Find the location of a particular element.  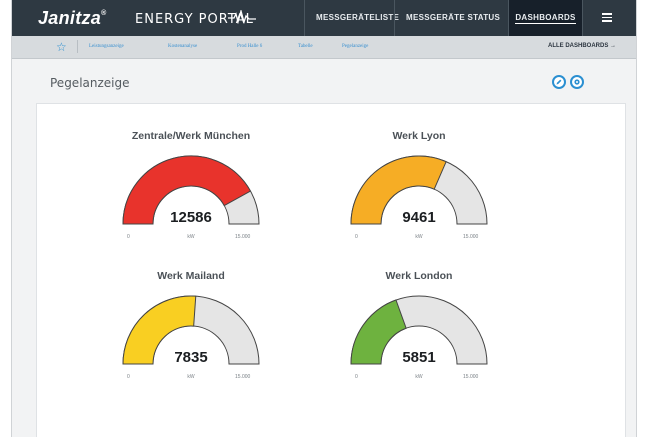

gauge-widget: Zentrale/Werk München 12586 0 kW 15.000 is located at coordinates (191, 200).